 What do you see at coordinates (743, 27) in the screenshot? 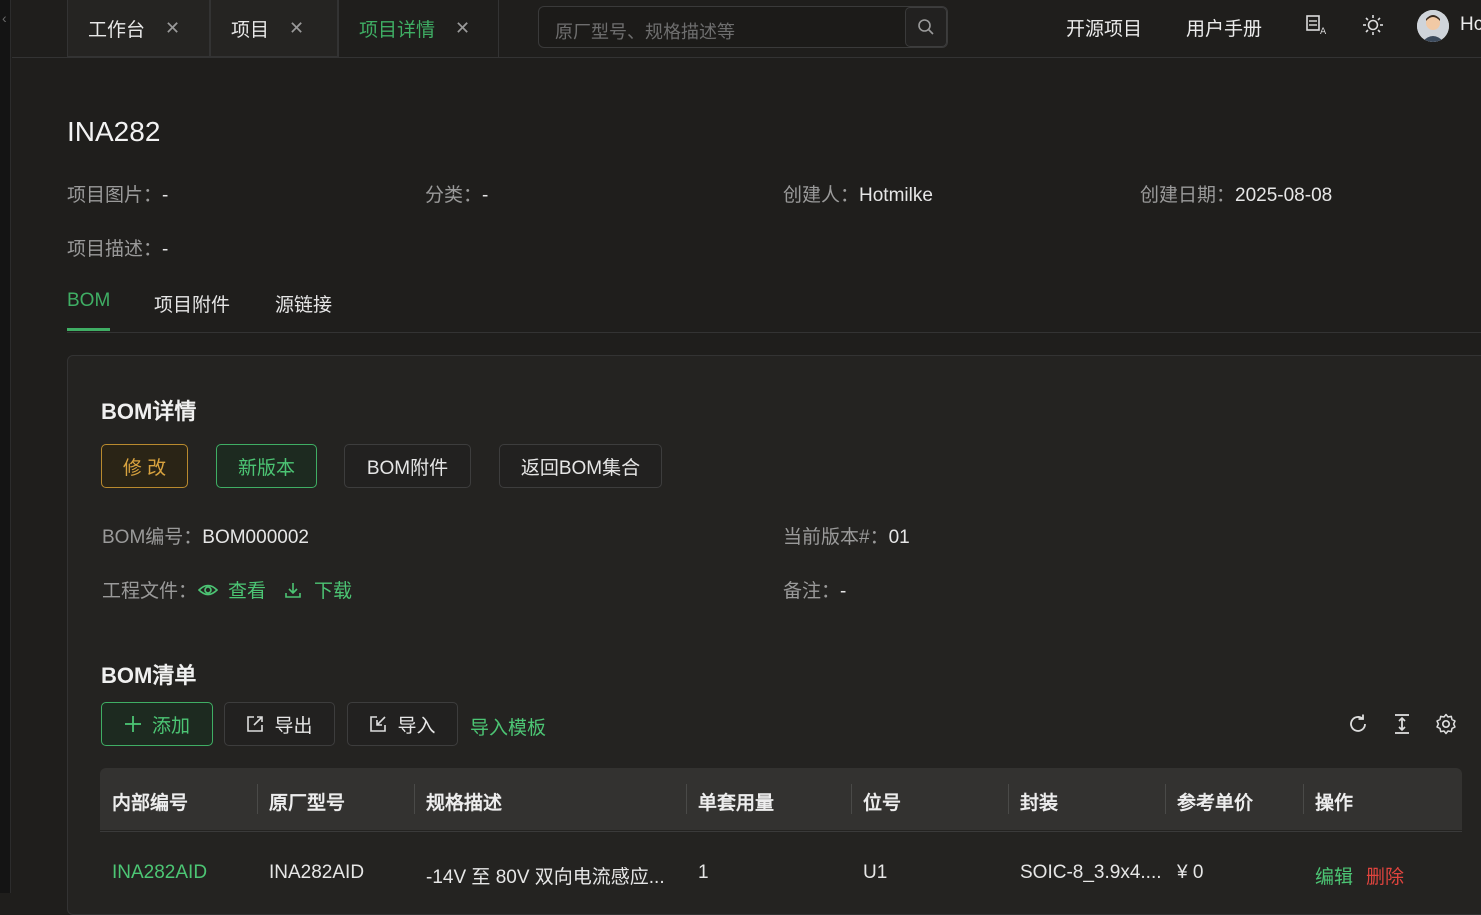
I see `search-box: 原厂型号、规格描述等` at bounding box center [743, 27].